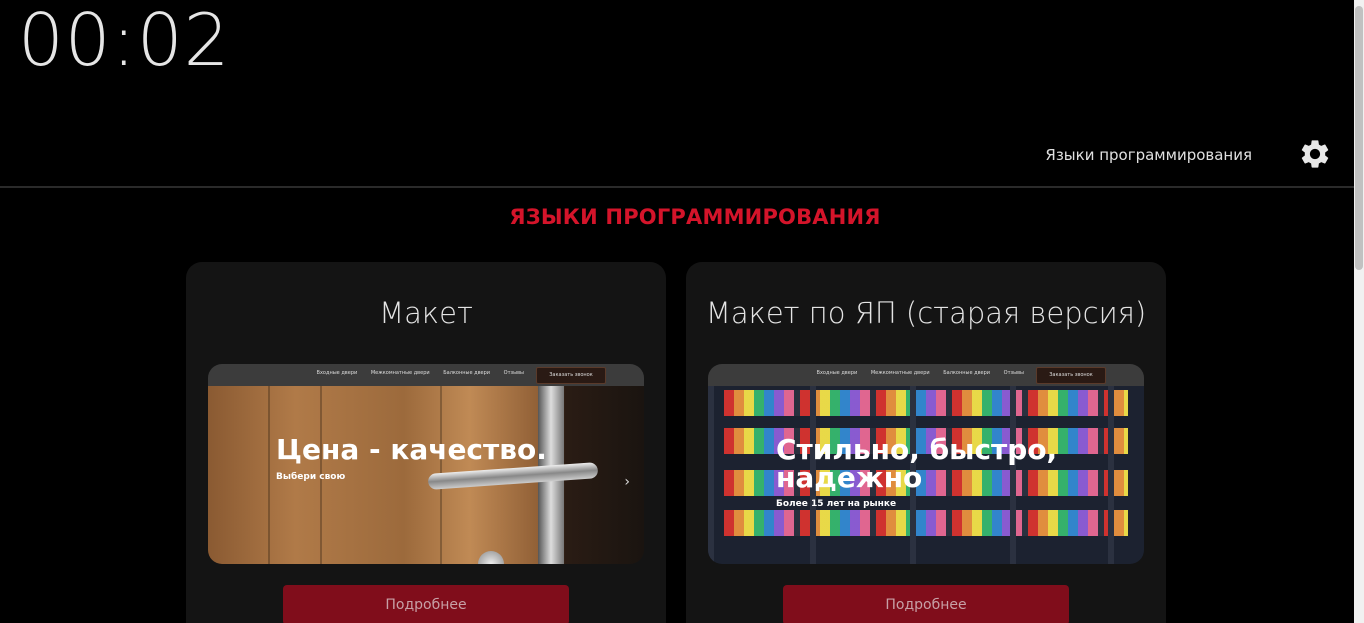 Image resolution: width=1364 pixels, height=623 pixels. What do you see at coordinates (311, 477) in the screenshot?
I see `preview-hero-subtitle: Выбери свою` at bounding box center [311, 477].